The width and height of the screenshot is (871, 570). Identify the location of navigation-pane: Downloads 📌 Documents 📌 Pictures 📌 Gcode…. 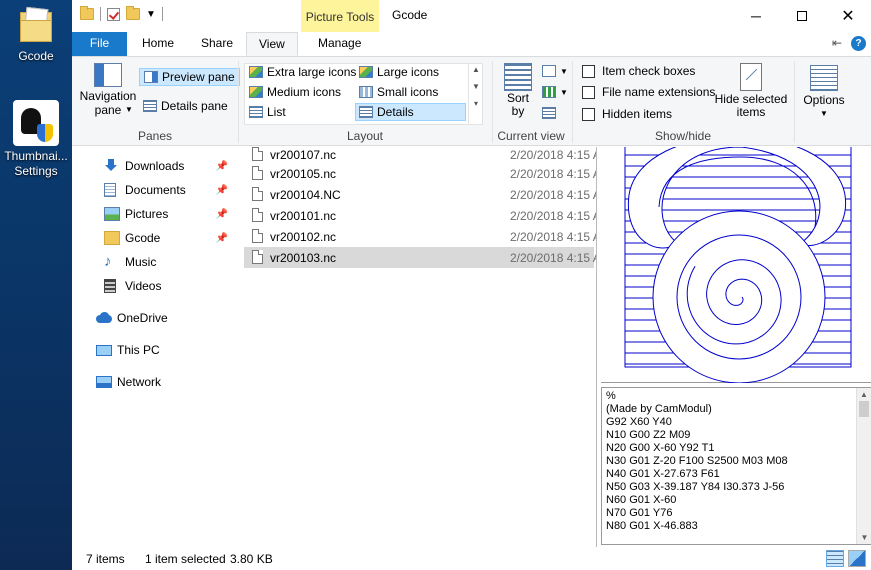
(153, 347).